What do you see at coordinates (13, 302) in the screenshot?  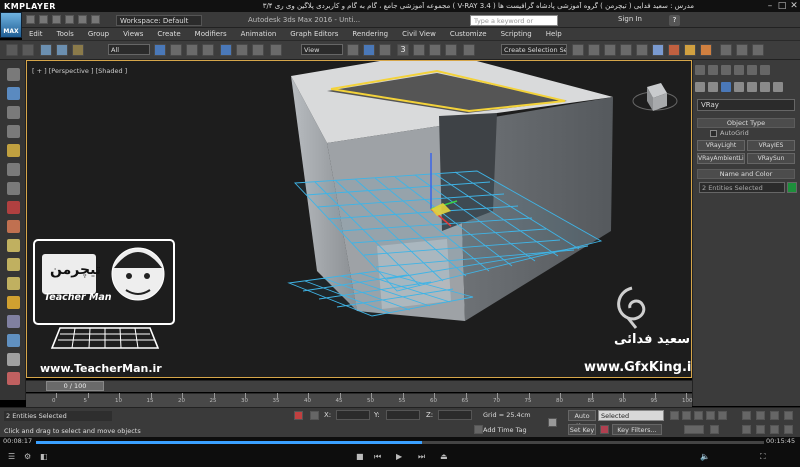 I see `sun-icon` at bounding box center [13, 302].